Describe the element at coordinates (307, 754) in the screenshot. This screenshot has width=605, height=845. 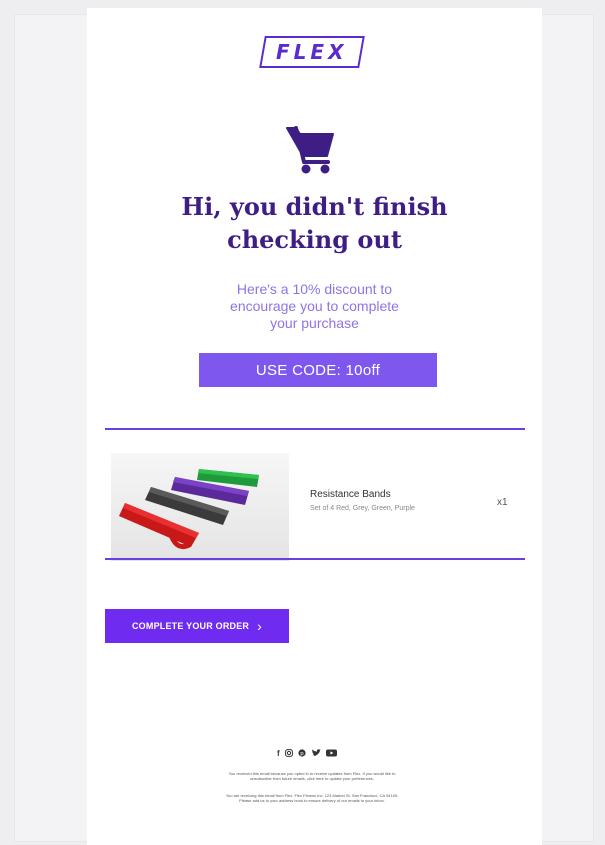
I see `social-links: f p` at that location.